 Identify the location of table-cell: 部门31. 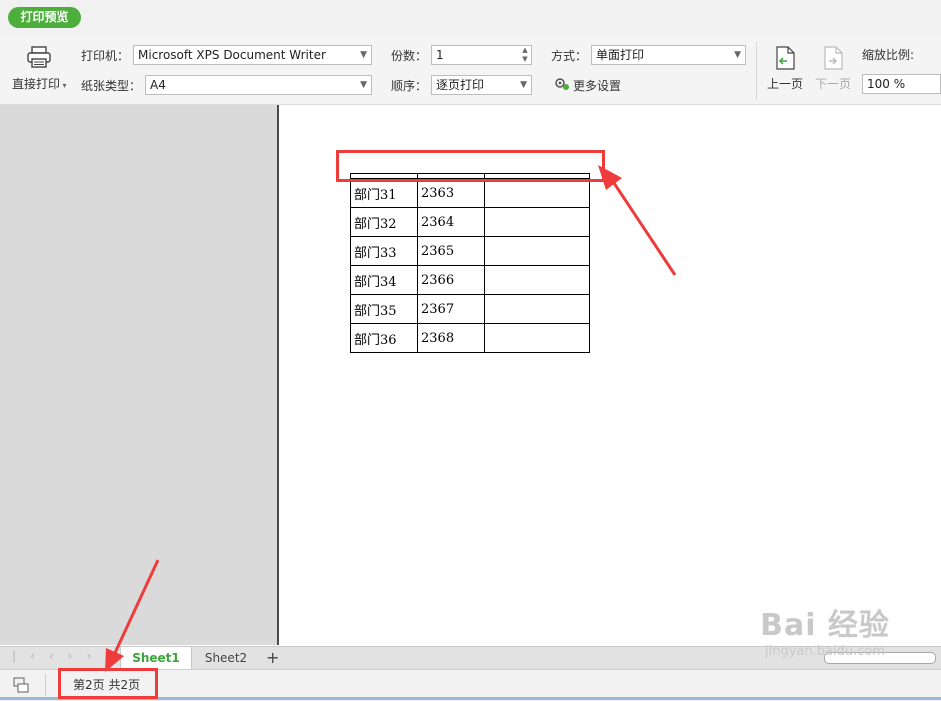
(384, 193).